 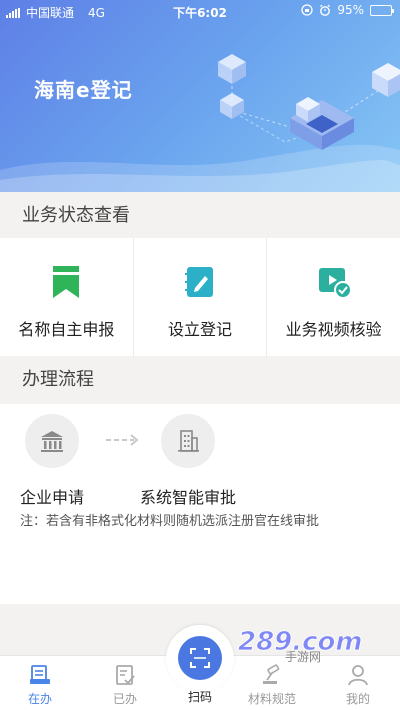 I want to click on step-label: 系统智能审批, so click(x=188, y=497).